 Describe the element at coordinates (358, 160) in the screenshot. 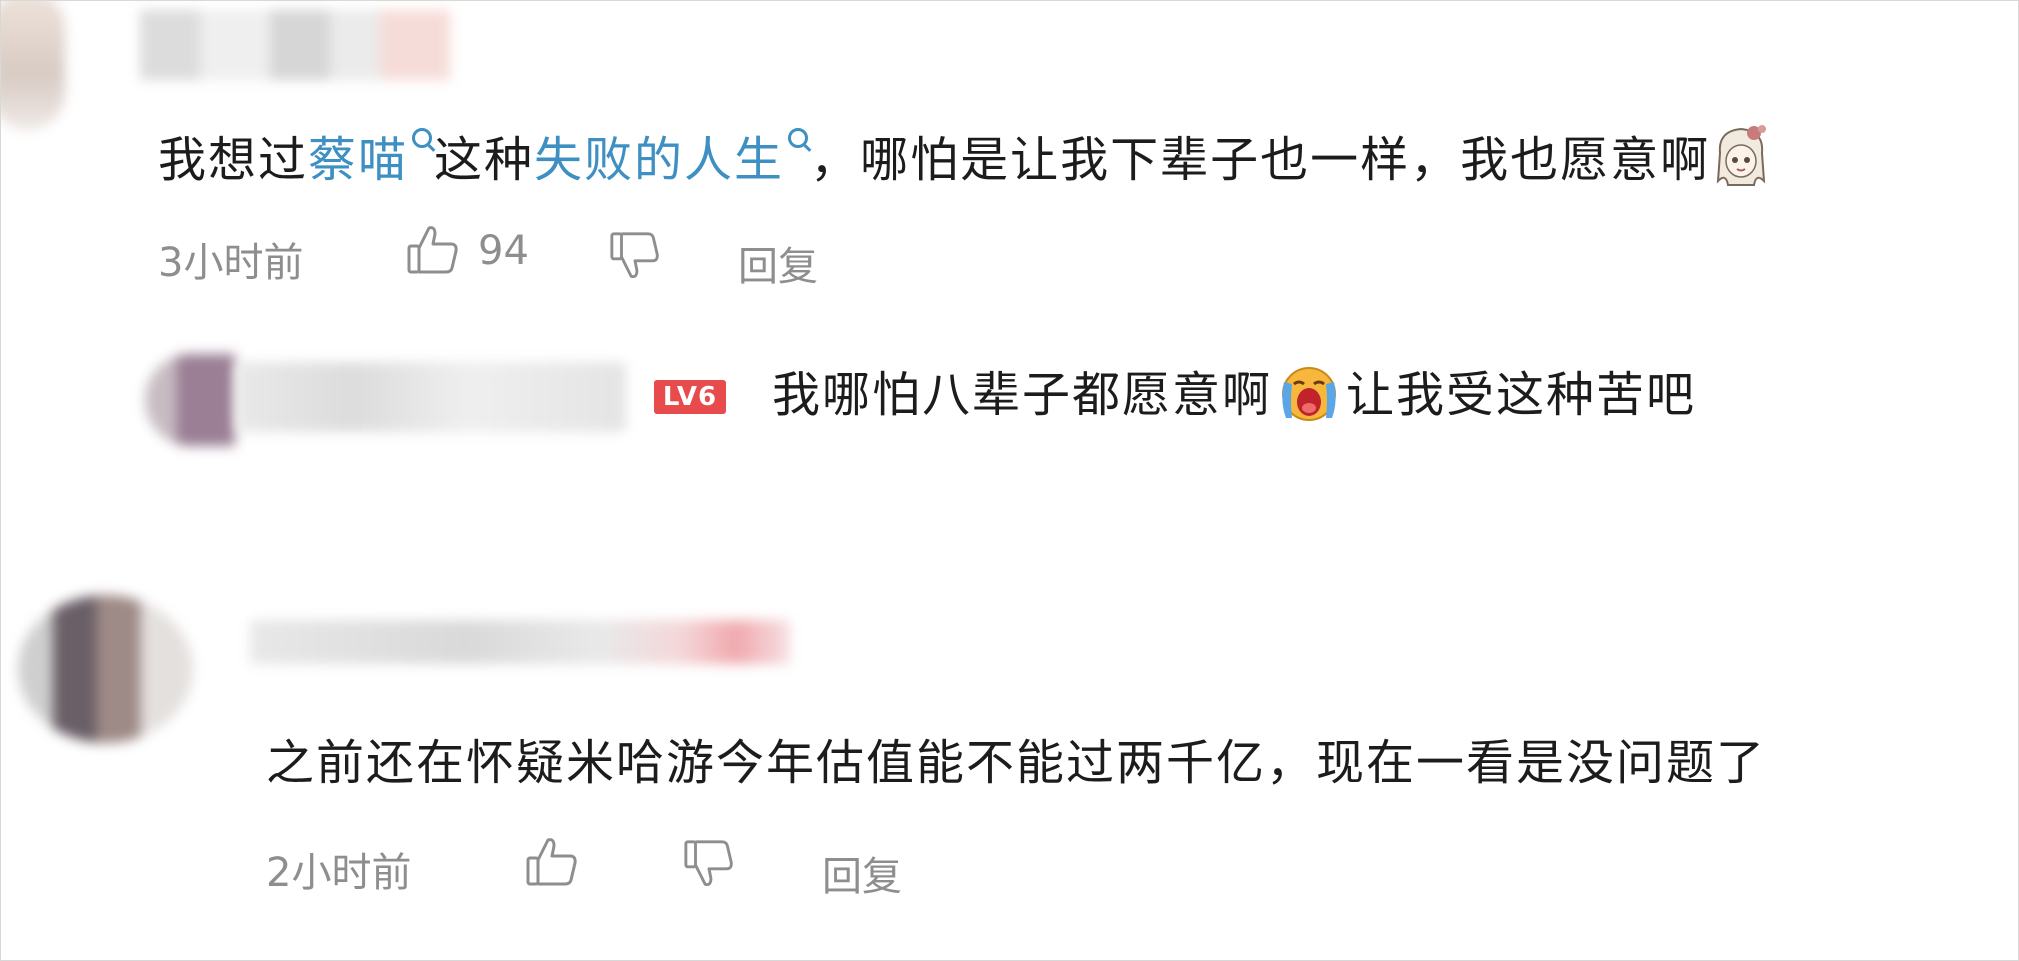

I see `search-link: 蔡喵` at that location.